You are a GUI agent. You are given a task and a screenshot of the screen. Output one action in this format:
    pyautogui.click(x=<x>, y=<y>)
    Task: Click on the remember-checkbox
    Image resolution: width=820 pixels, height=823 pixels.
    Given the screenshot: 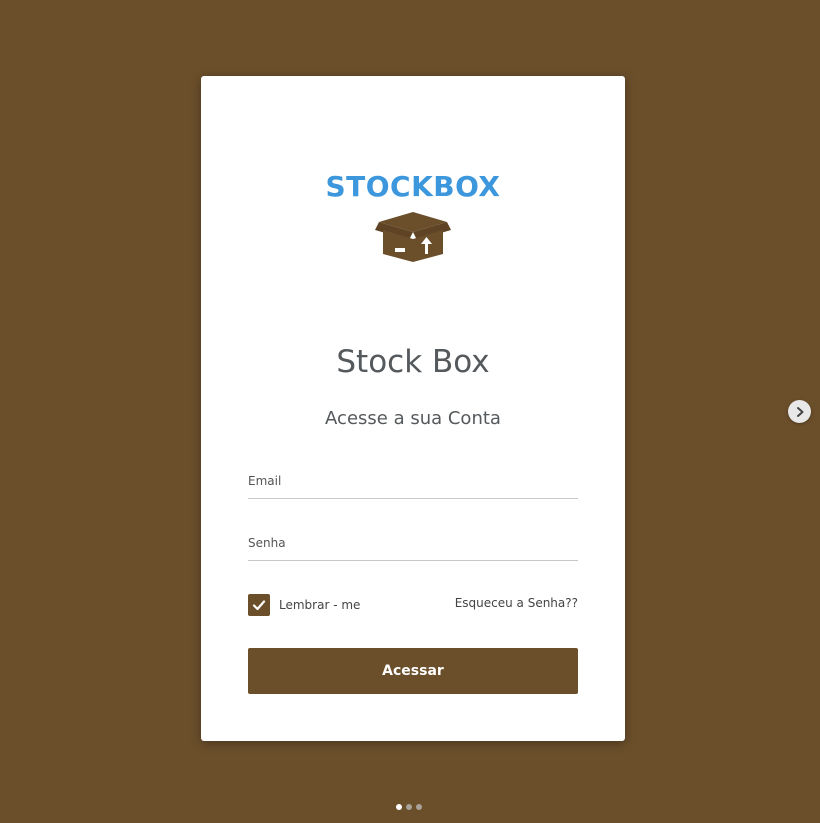 What is the action you would take?
    pyautogui.click(x=259, y=604)
    